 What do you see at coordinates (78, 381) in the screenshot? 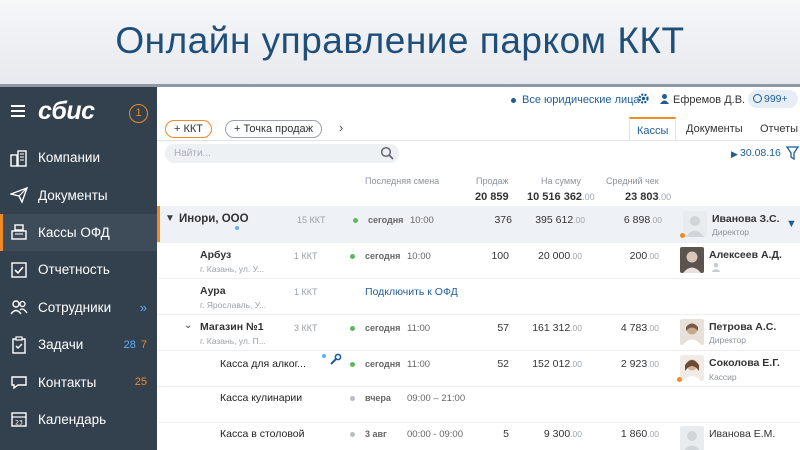
I see `sidebar-item-contacts: Контакты 25` at bounding box center [78, 381].